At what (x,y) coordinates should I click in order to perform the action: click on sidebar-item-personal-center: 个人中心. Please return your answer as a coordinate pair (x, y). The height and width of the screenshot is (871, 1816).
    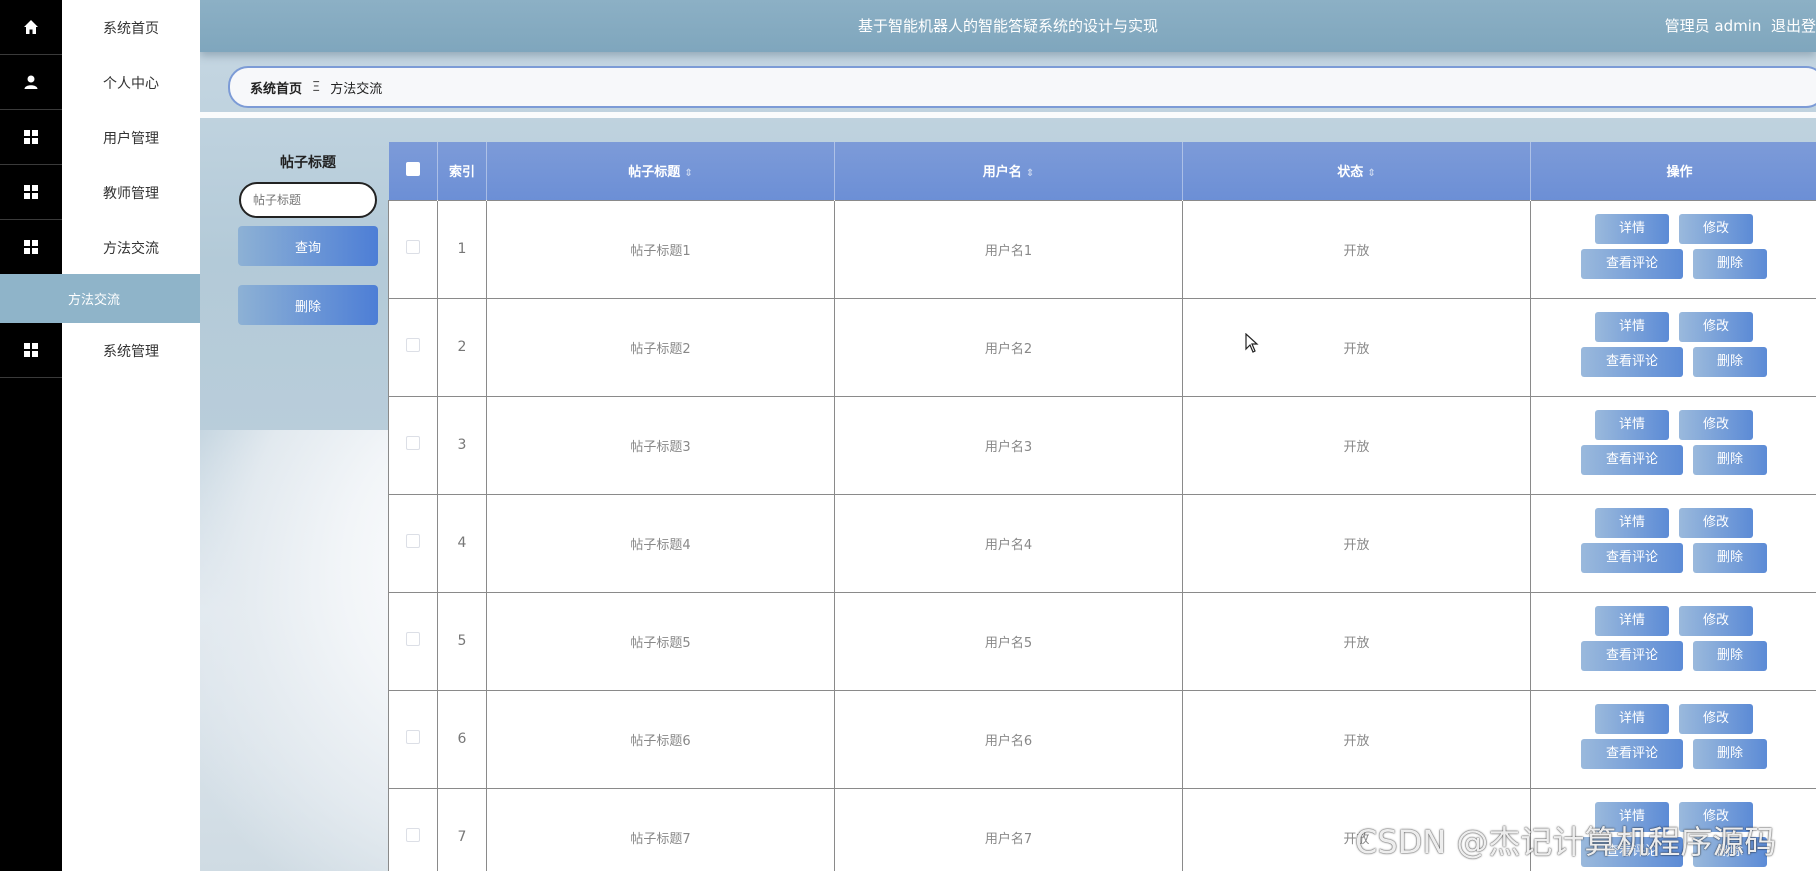
    Looking at the image, I should click on (100, 82).